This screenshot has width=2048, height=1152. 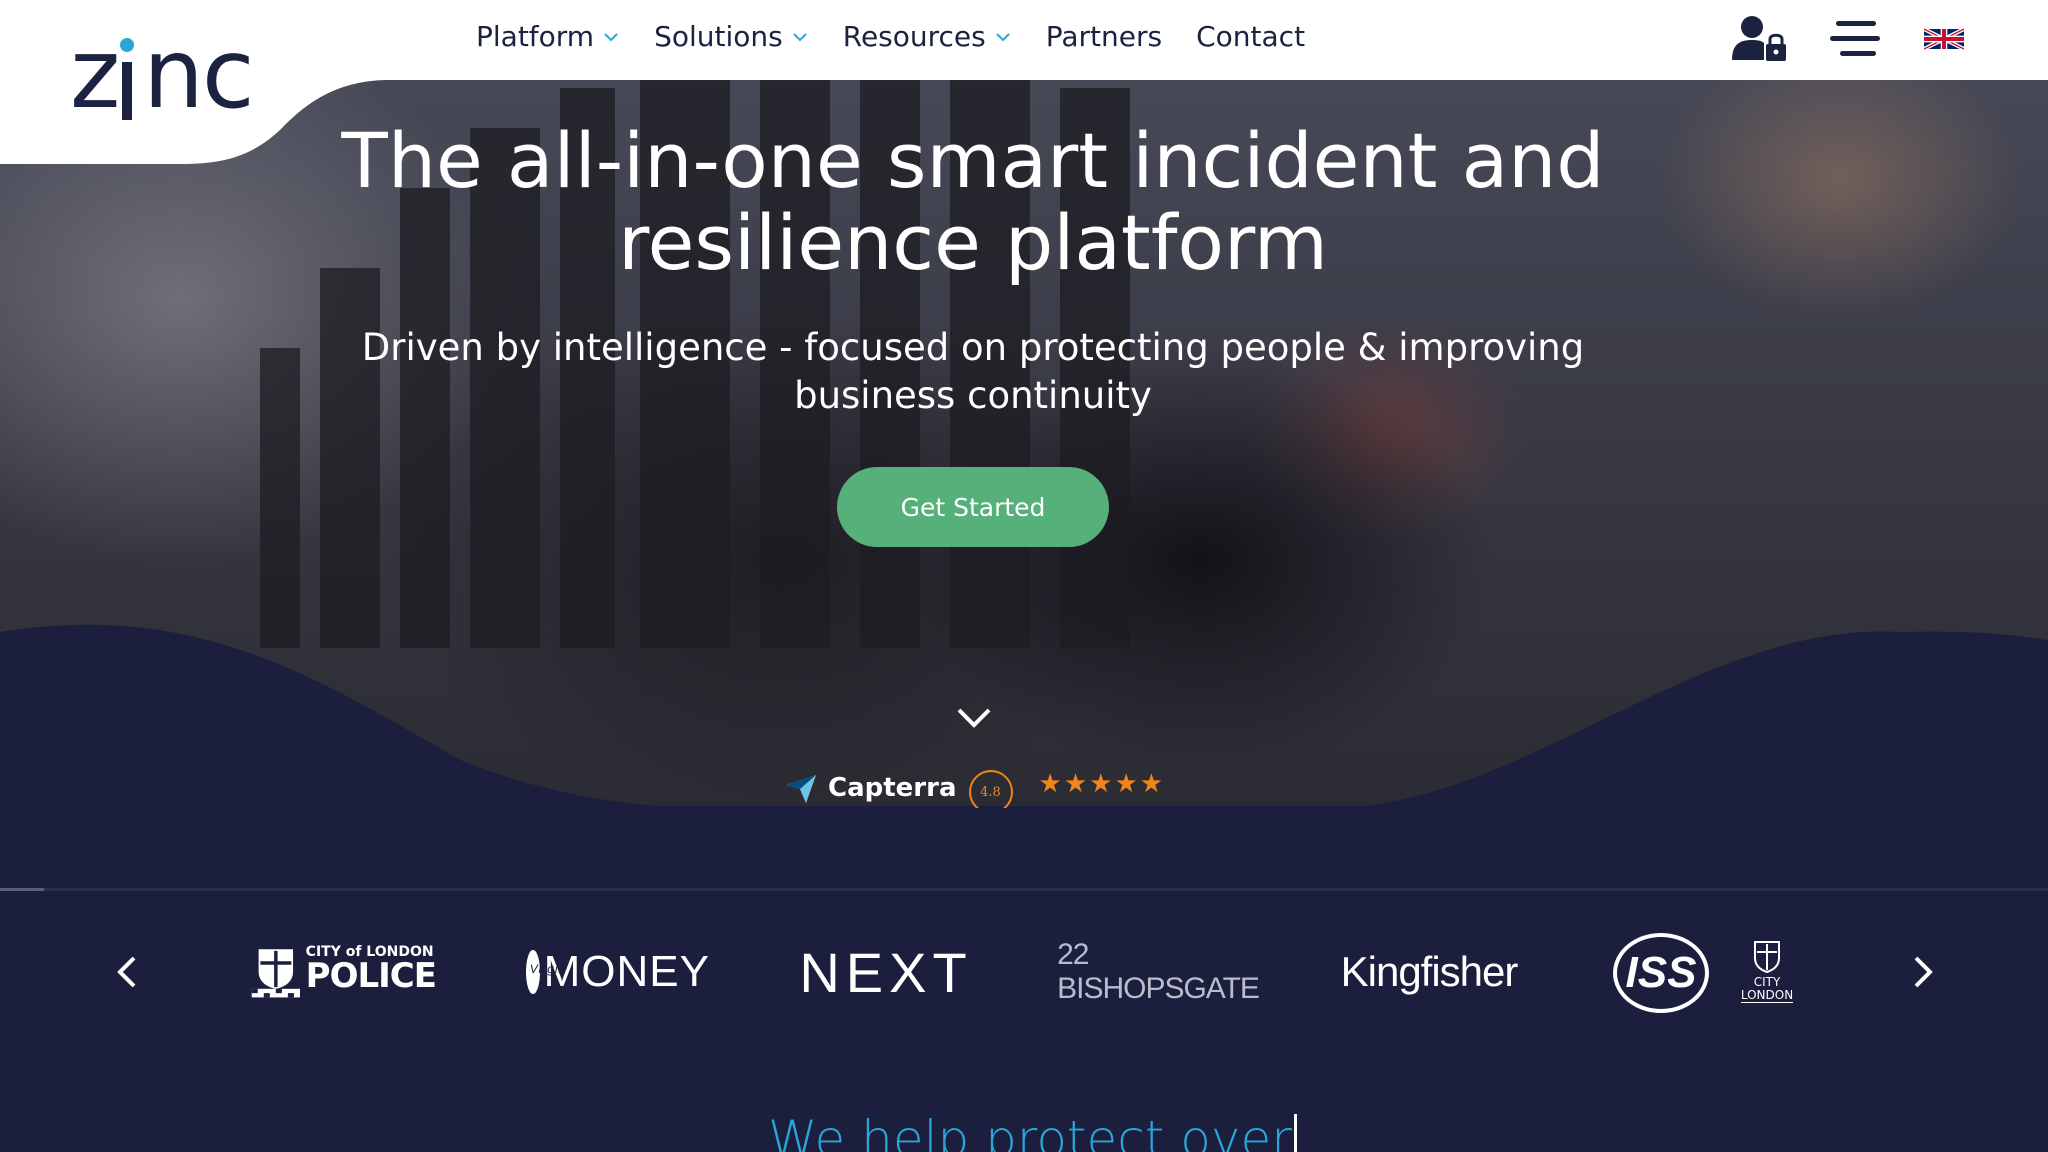 What do you see at coordinates (22, 889) in the screenshot?
I see `carousel-progress` at bounding box center [22, 889].